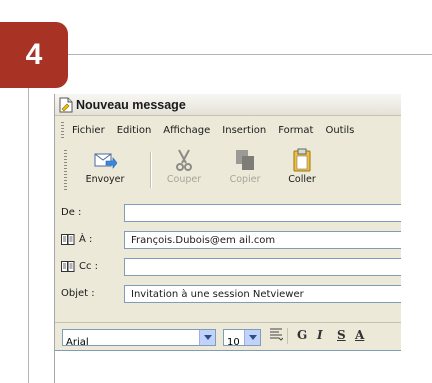 The height and width of the screenshot is (383, 432). I want to click on paste-label: Coller, so click(302, 179).